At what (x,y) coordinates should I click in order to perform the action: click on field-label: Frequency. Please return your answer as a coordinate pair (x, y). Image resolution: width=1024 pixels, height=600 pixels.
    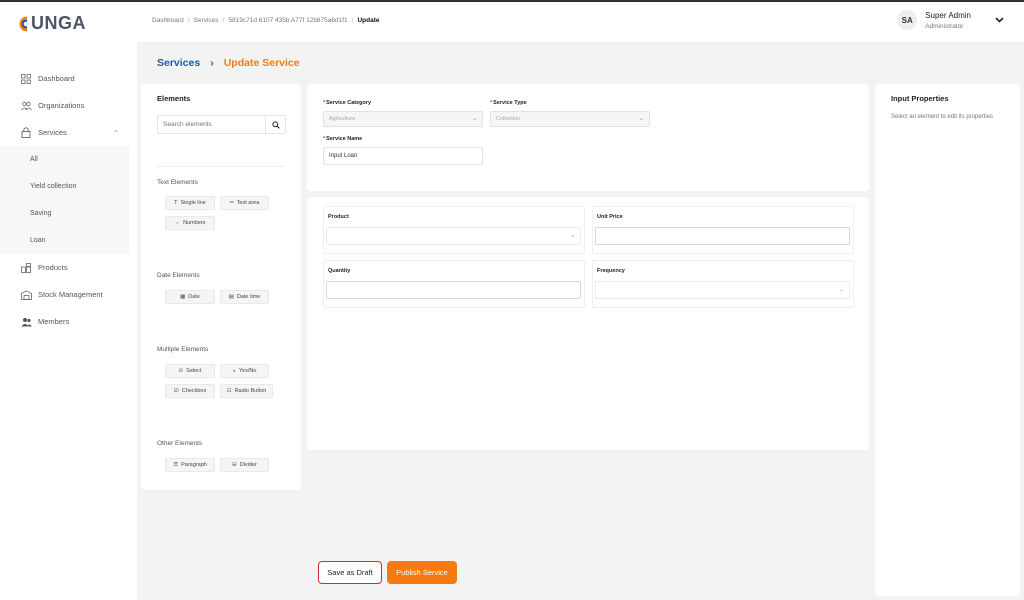
    Looking at the image, I should click on (611, 271).